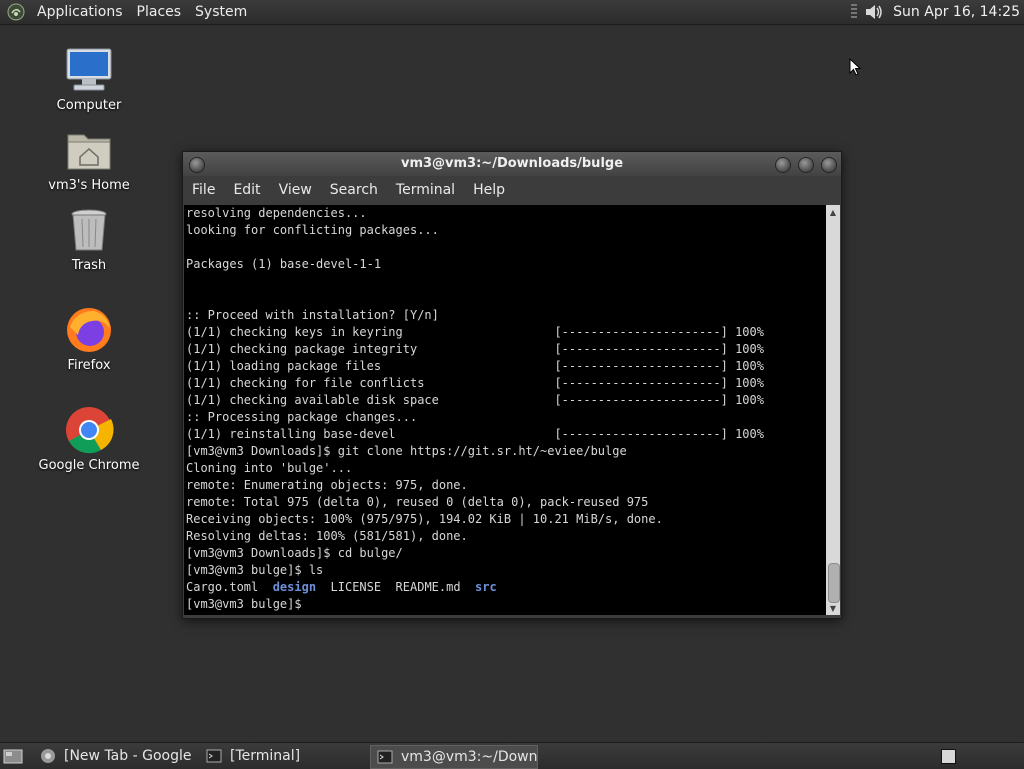  I want to click on terminal-line: Packages (1) base-devel-1-1, so click(284, 264).